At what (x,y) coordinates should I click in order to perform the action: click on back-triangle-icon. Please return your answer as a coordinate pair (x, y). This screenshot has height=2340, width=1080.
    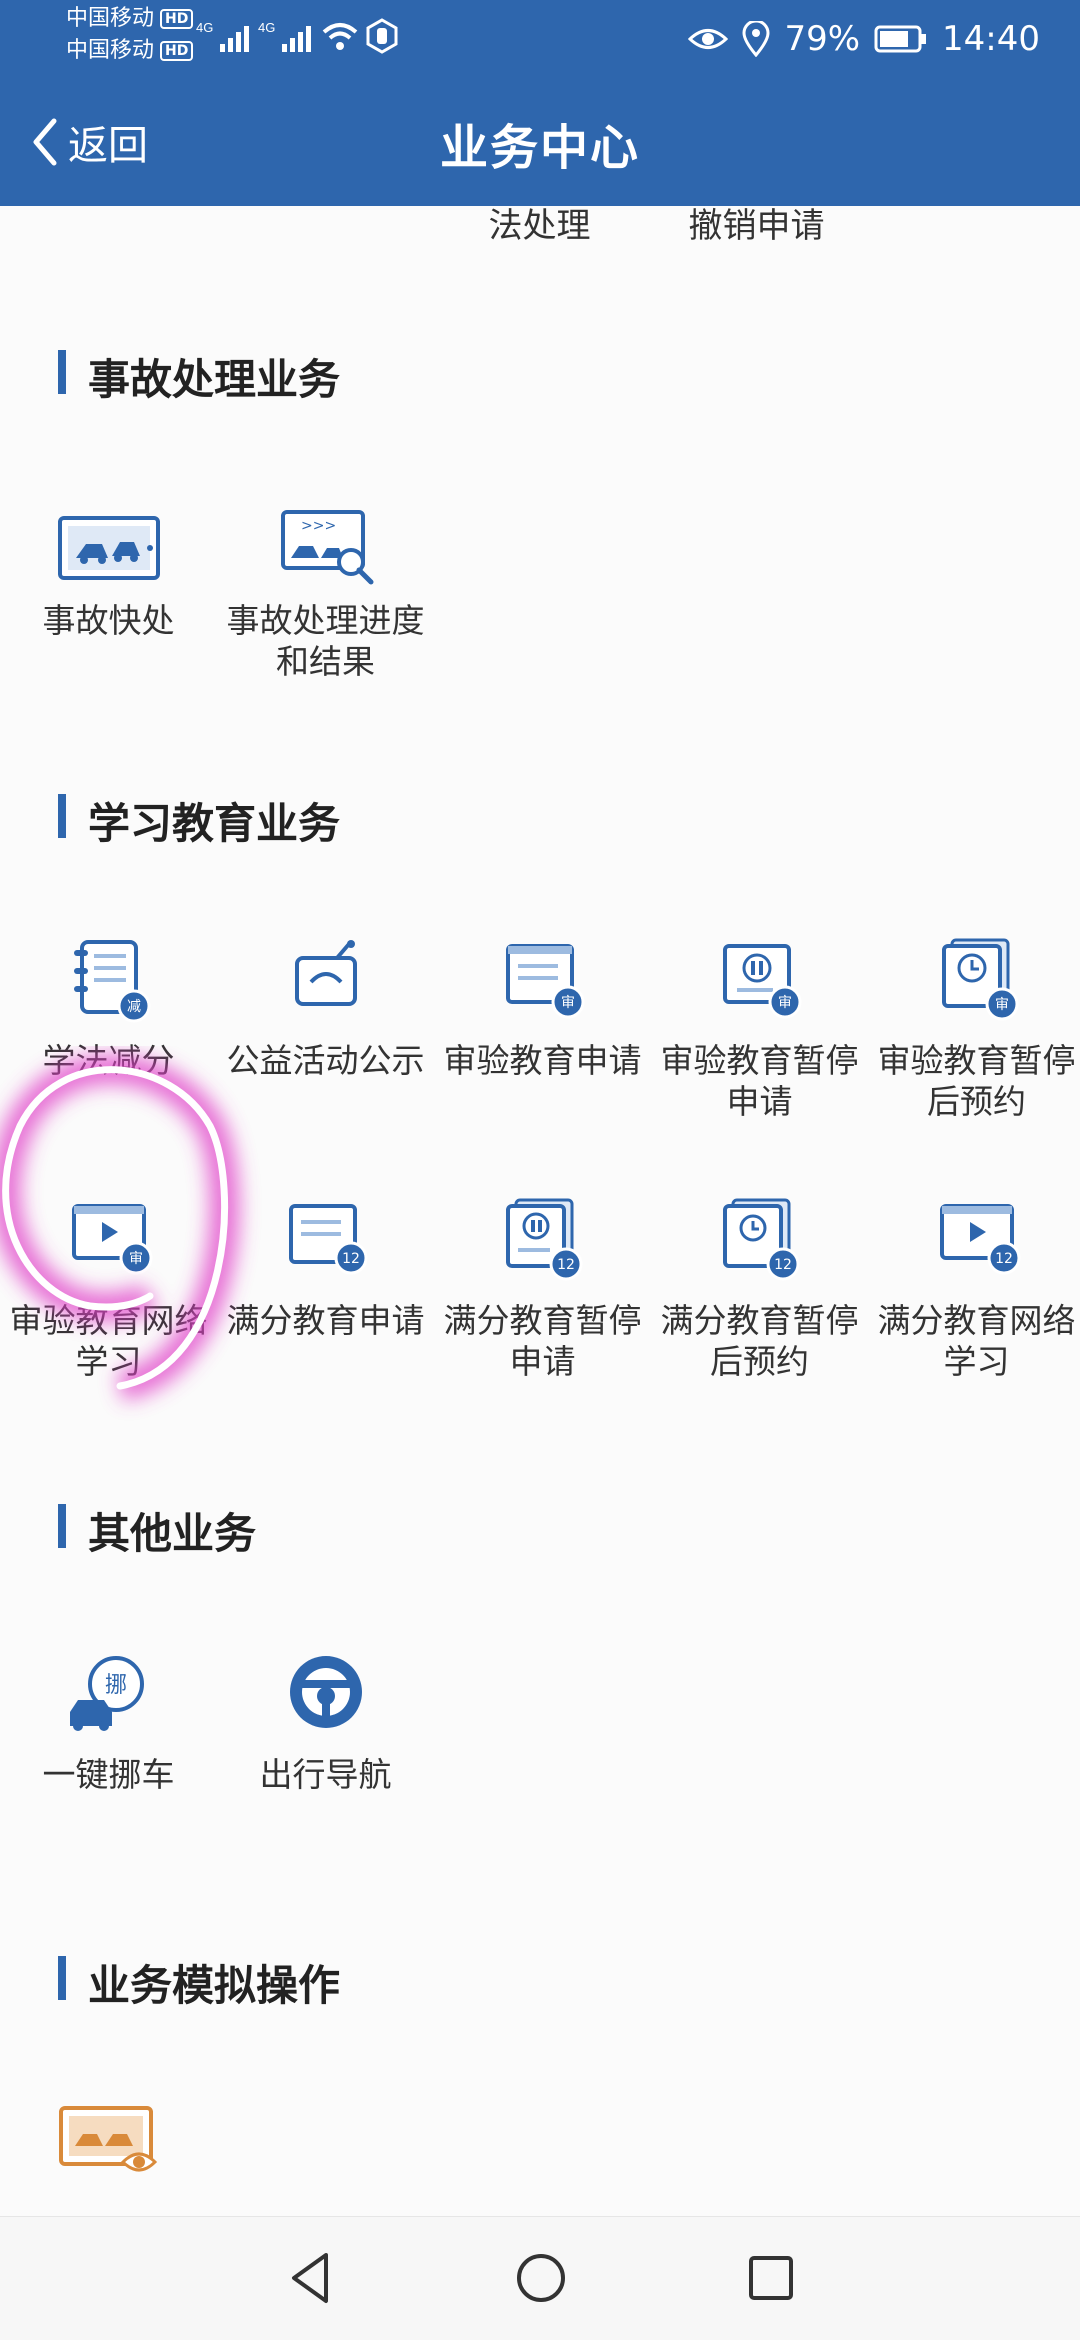
    Looking at the image, I should click on (310, 2278).